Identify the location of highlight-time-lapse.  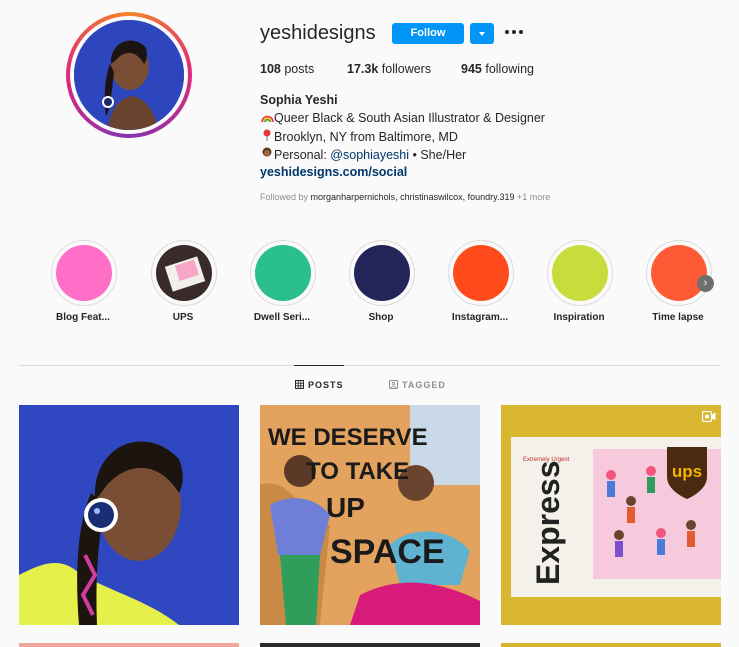
(679, 273).